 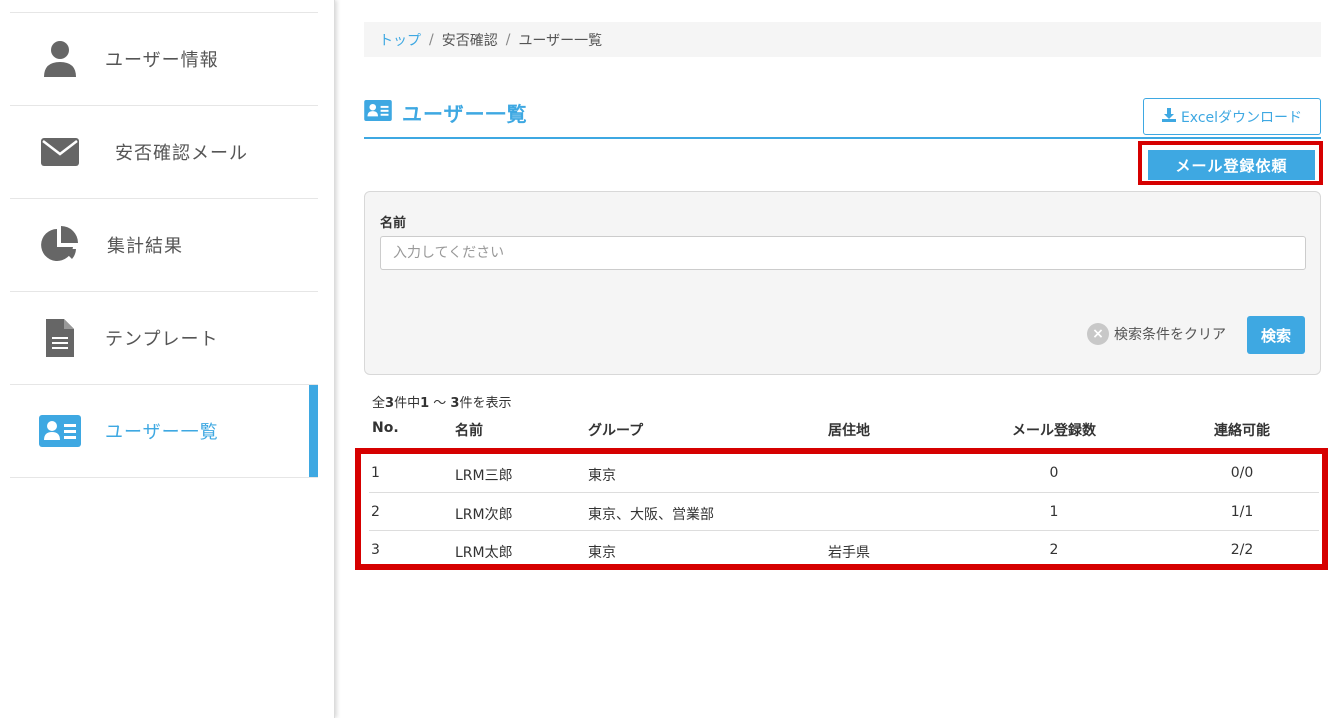 What do you see at coordinates (60, 338) in the screenshot?
I see `document-icon` at bounding box center [60, 338].